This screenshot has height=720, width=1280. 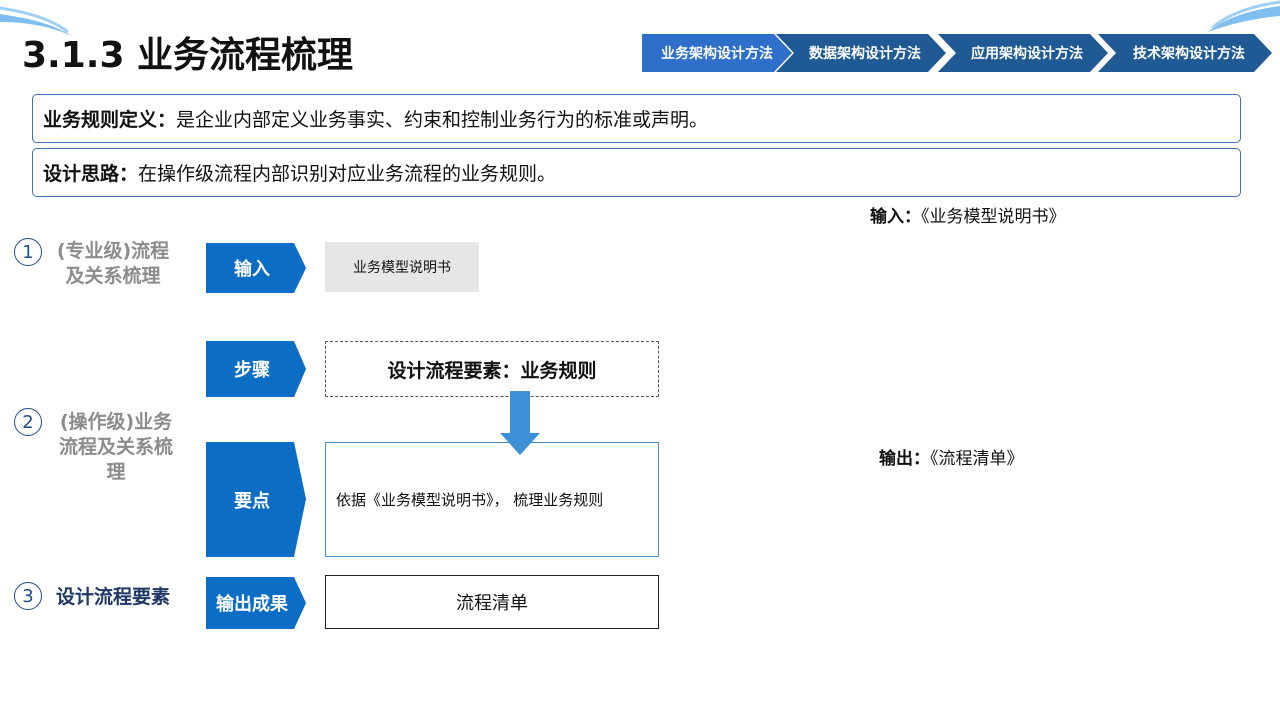 I want to click on output-note-value: 《流程清单》, so click(x=977, y=459).